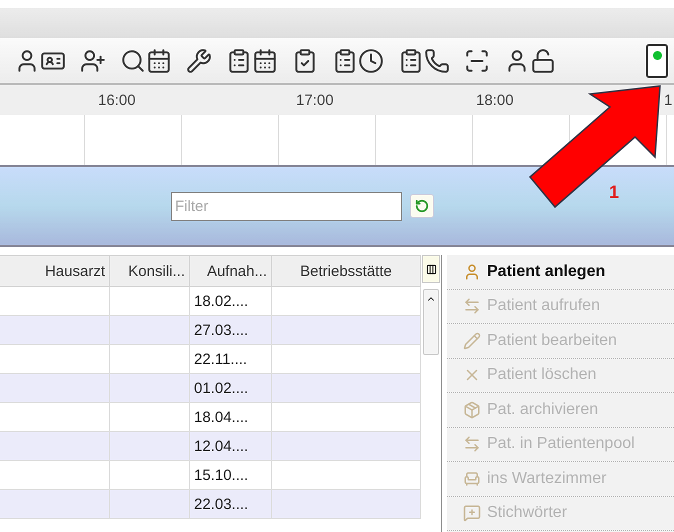 The width and height of the screenshot is (674, 532). What do you see at coordinates (431, 322) in the screenshot?
I see `scrollbar` at bounding box center [431, 322].